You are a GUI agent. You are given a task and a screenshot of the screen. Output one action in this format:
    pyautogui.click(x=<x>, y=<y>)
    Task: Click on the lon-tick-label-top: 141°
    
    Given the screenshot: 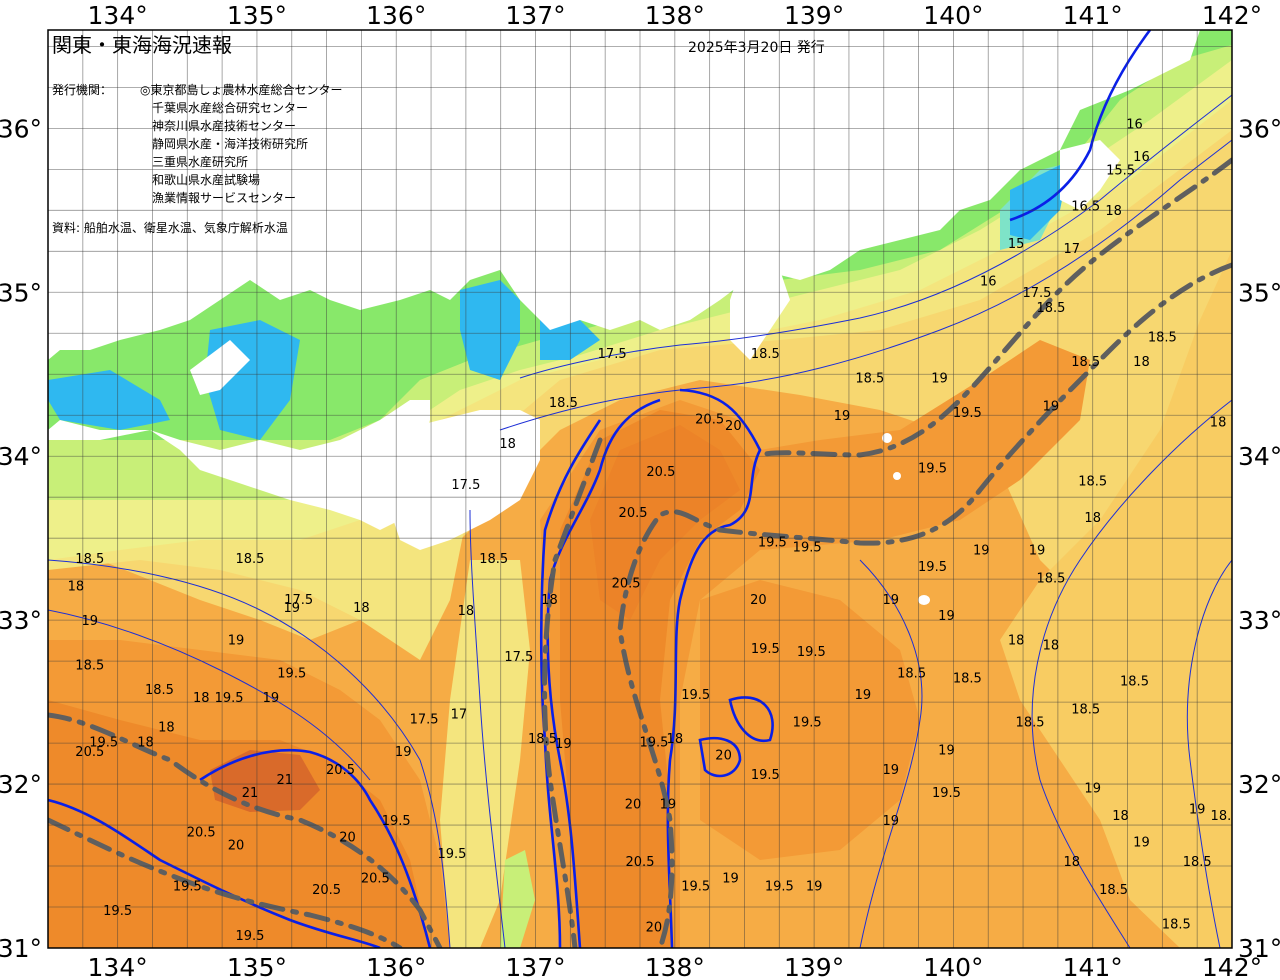 What is the action you would take?
    pyautogui.click(x=1093, y=15)
    